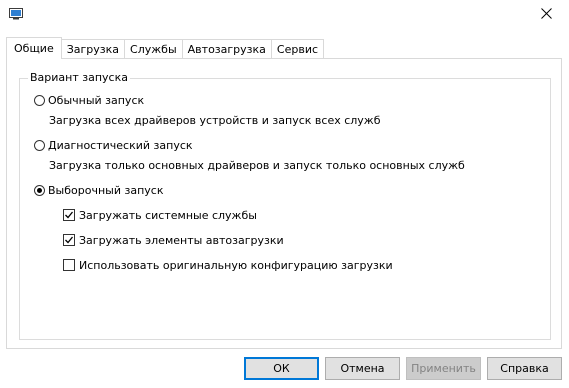 This screenshot has height=388, width=569. I want to click on title-bar, so click(284, 15).